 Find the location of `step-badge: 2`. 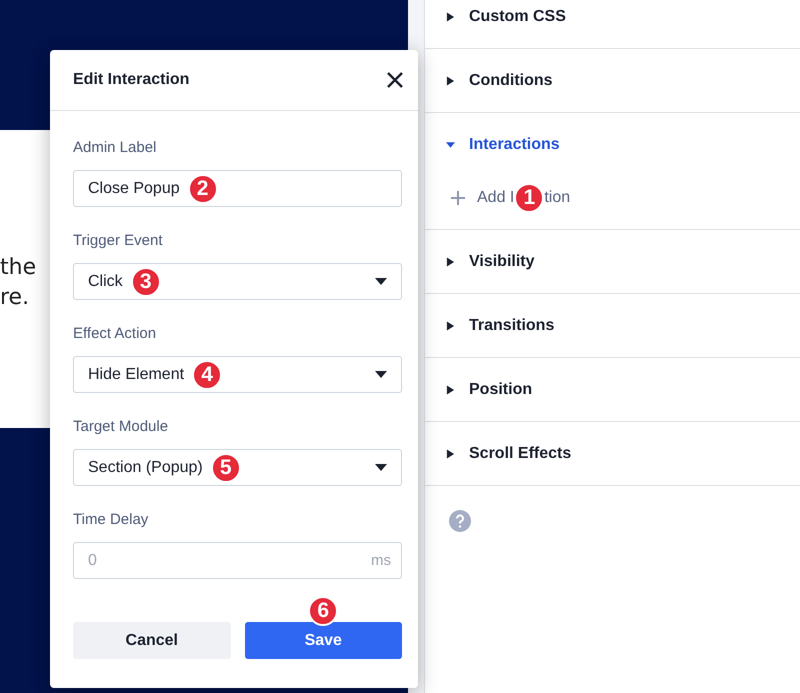

step-badge: 2 is located at coordinates (203, 189).